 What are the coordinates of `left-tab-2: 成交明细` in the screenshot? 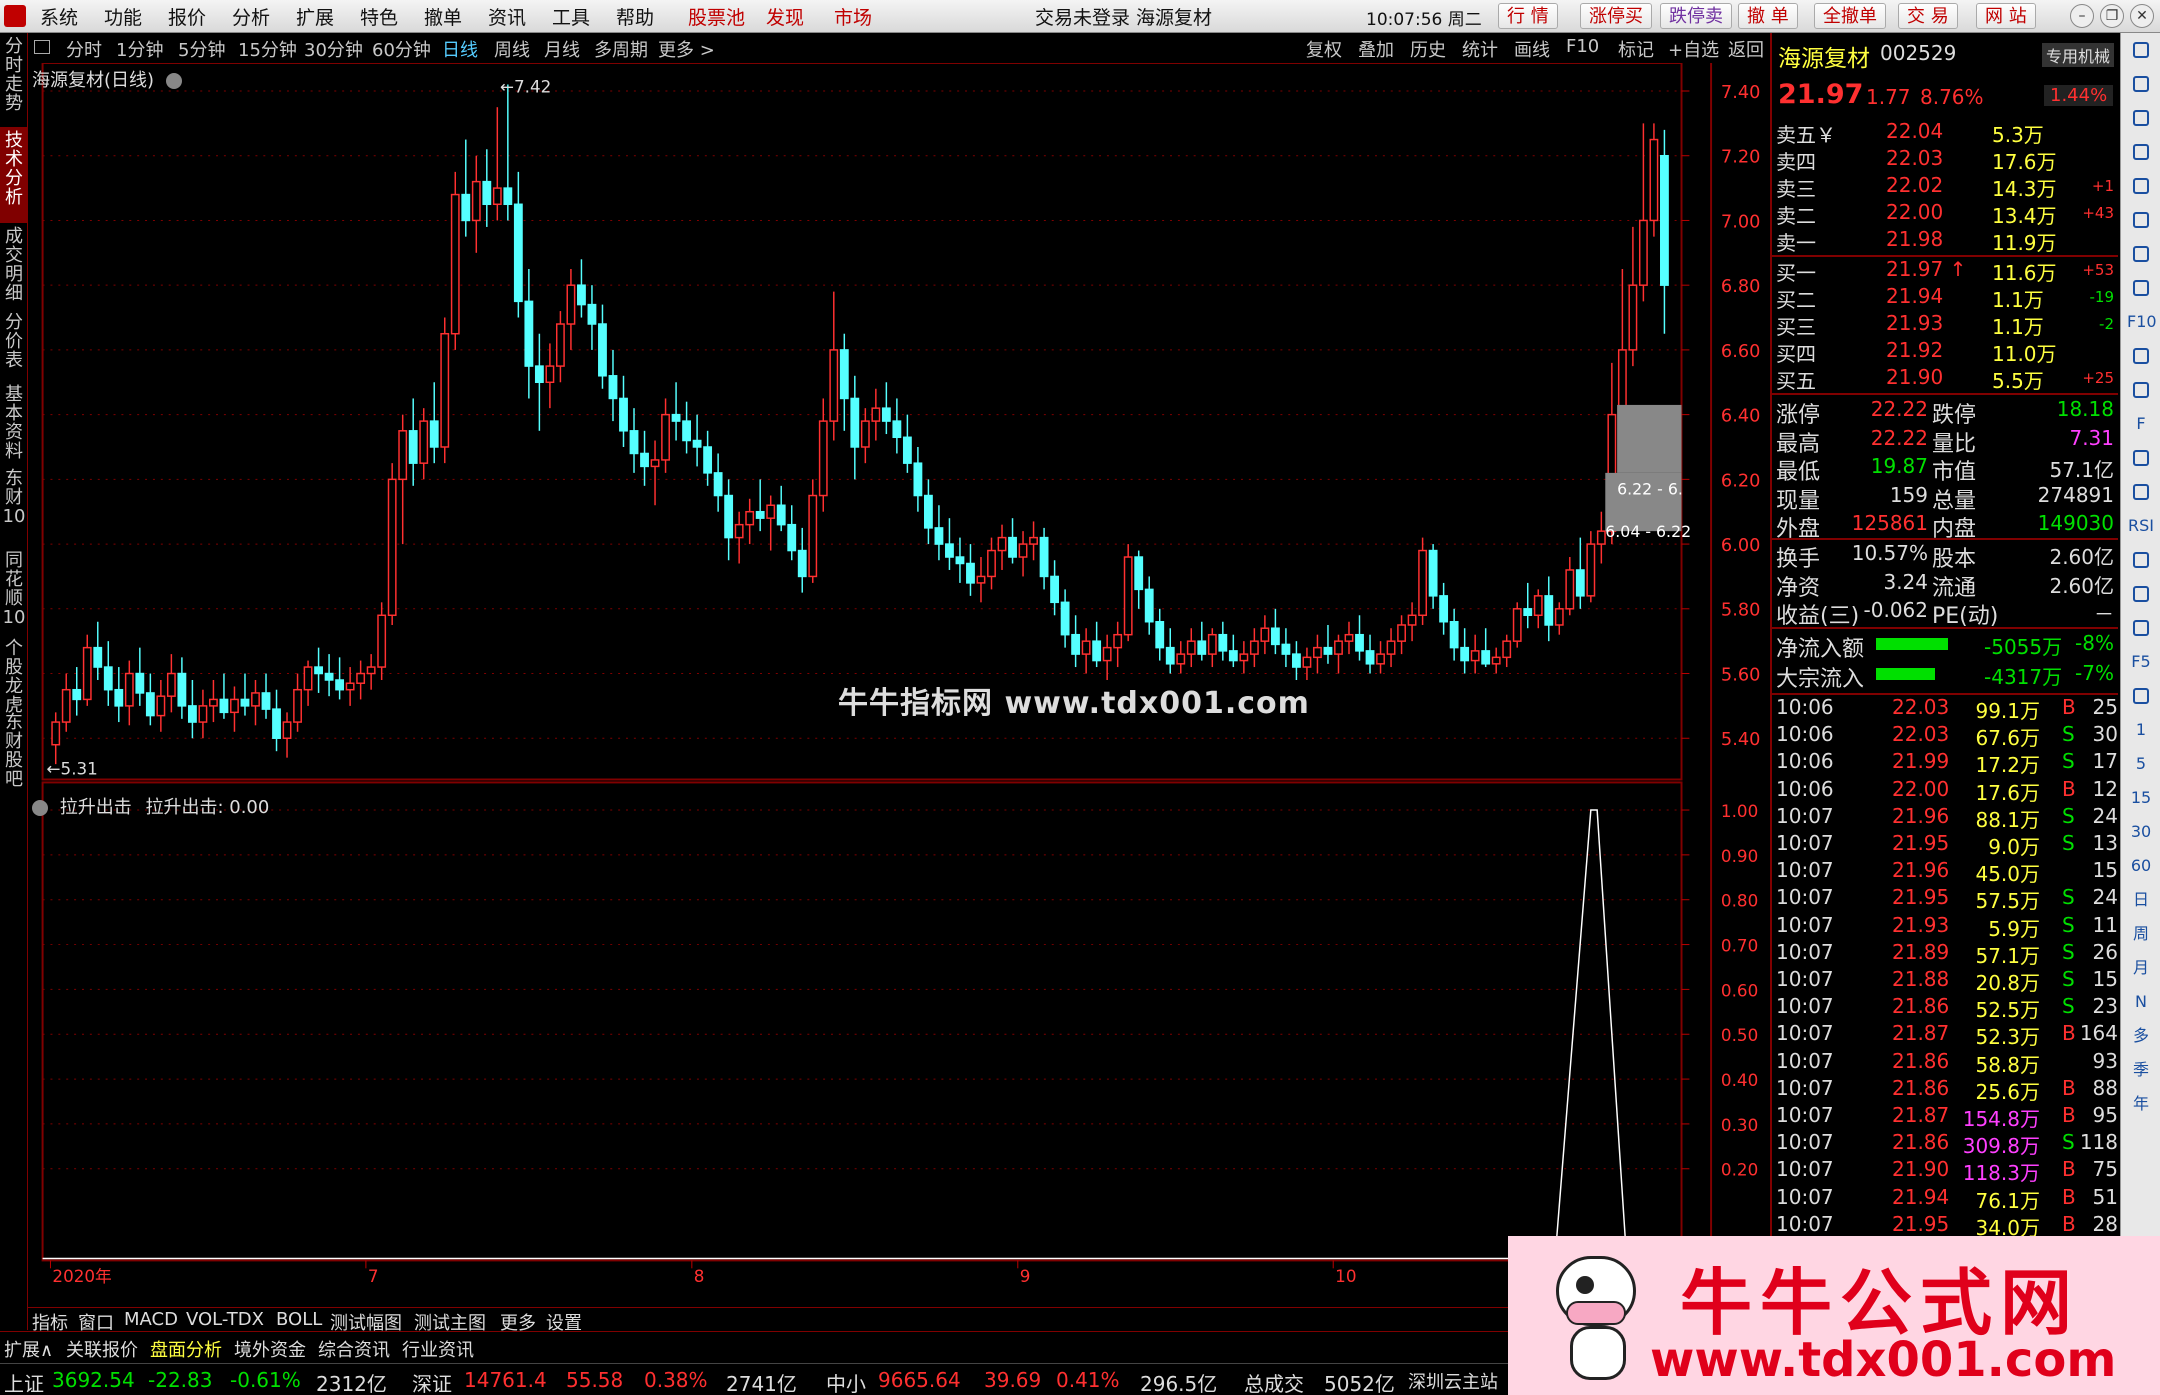 It's located at (14, 266).